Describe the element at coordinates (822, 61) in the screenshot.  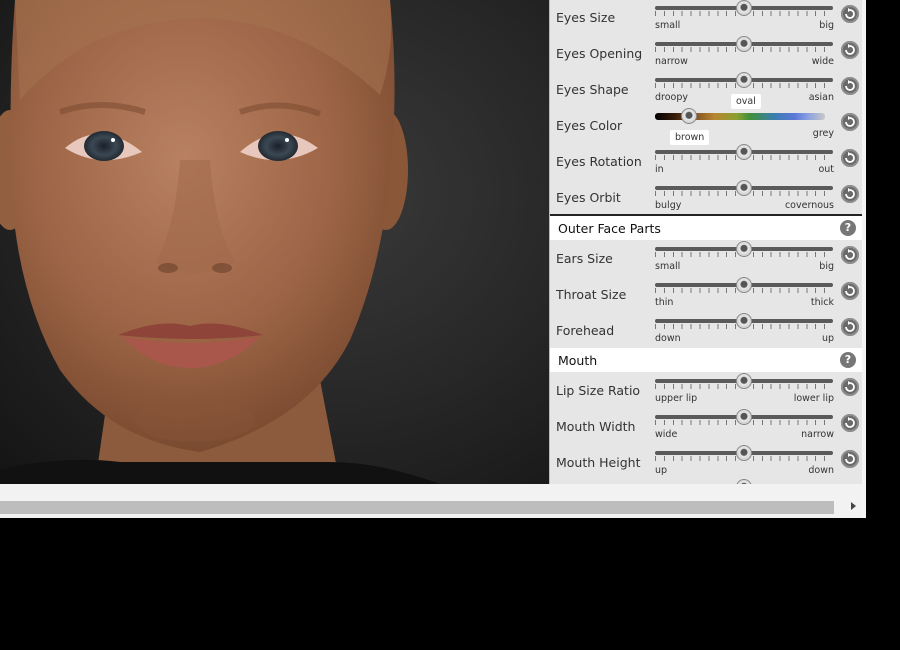
I see `slider-max-label: wide` at that location.